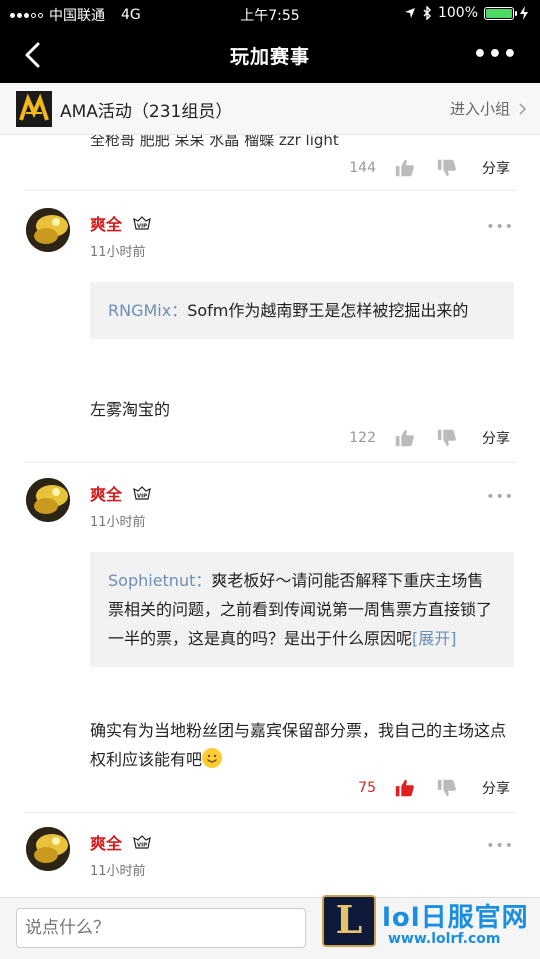 The image size is (540, 959). What do you see at coordinates (214, 142) in the screenshot?
I see `cut-off-text: 全枪哥 肥肥 呆呆 水晶 榴蝶 zzr light` at bounding box center [214, 142].